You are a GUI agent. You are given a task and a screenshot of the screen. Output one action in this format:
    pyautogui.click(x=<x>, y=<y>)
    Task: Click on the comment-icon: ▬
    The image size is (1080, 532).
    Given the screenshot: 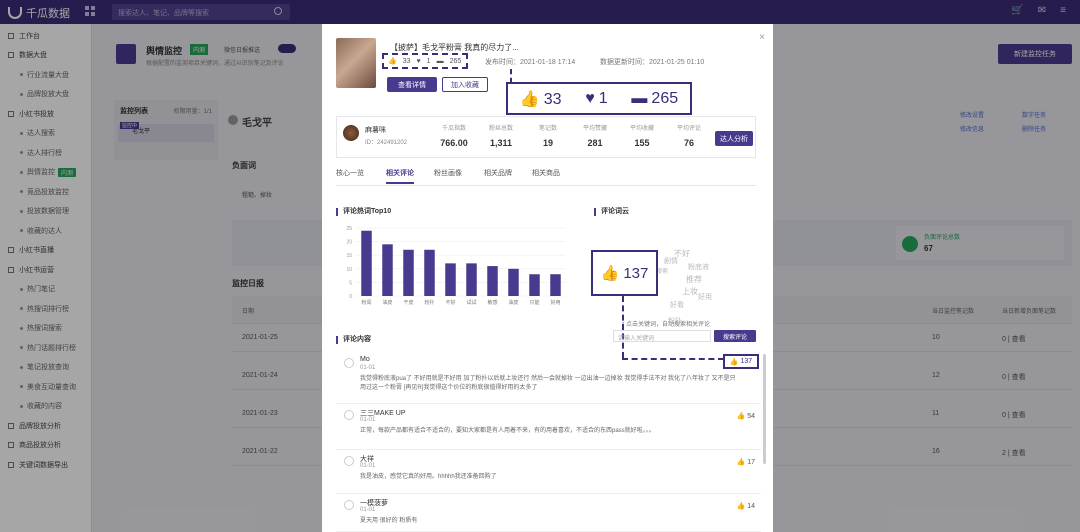 What is the action you would take?
    pyautogui.click(x=440, y=61)
    